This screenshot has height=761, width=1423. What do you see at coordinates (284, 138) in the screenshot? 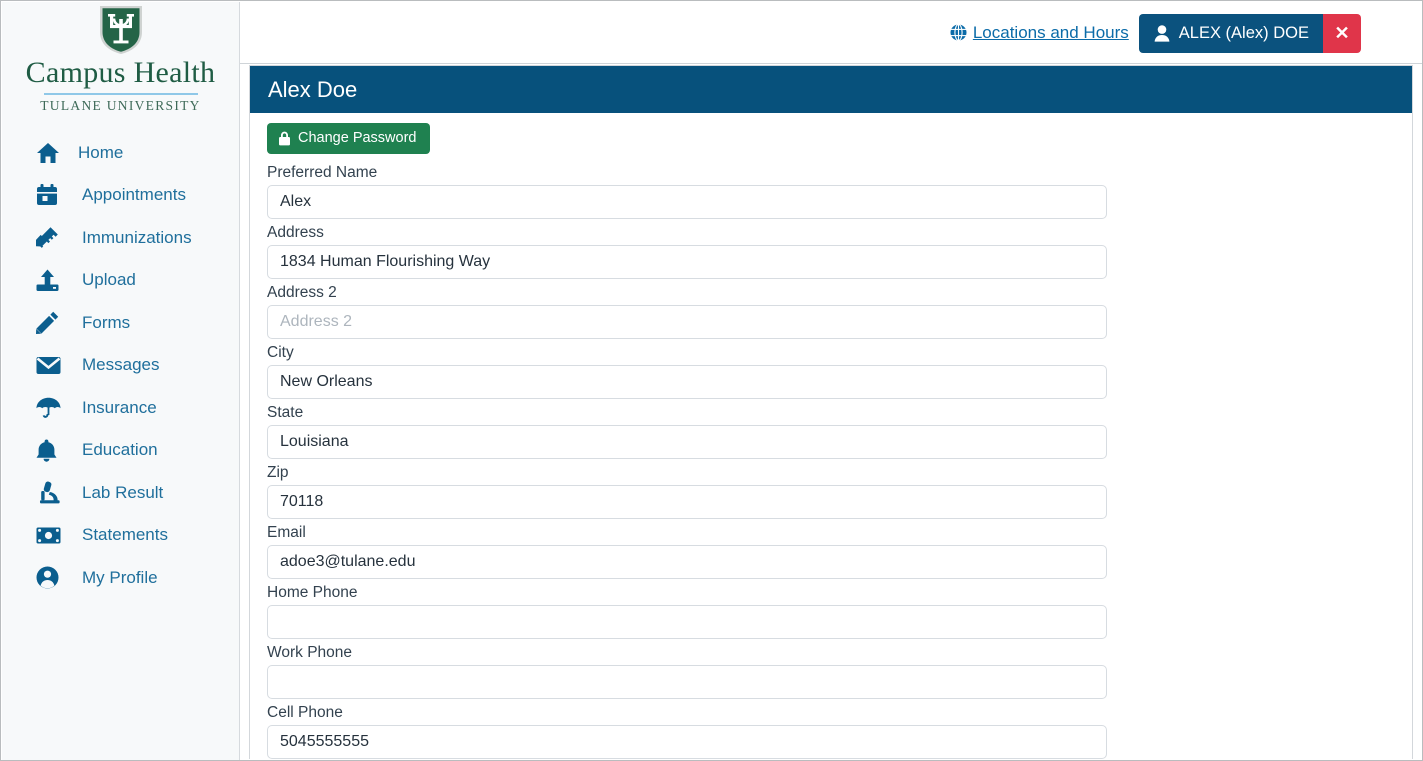
I see `lock-icon` at bounding box center [284, 138].